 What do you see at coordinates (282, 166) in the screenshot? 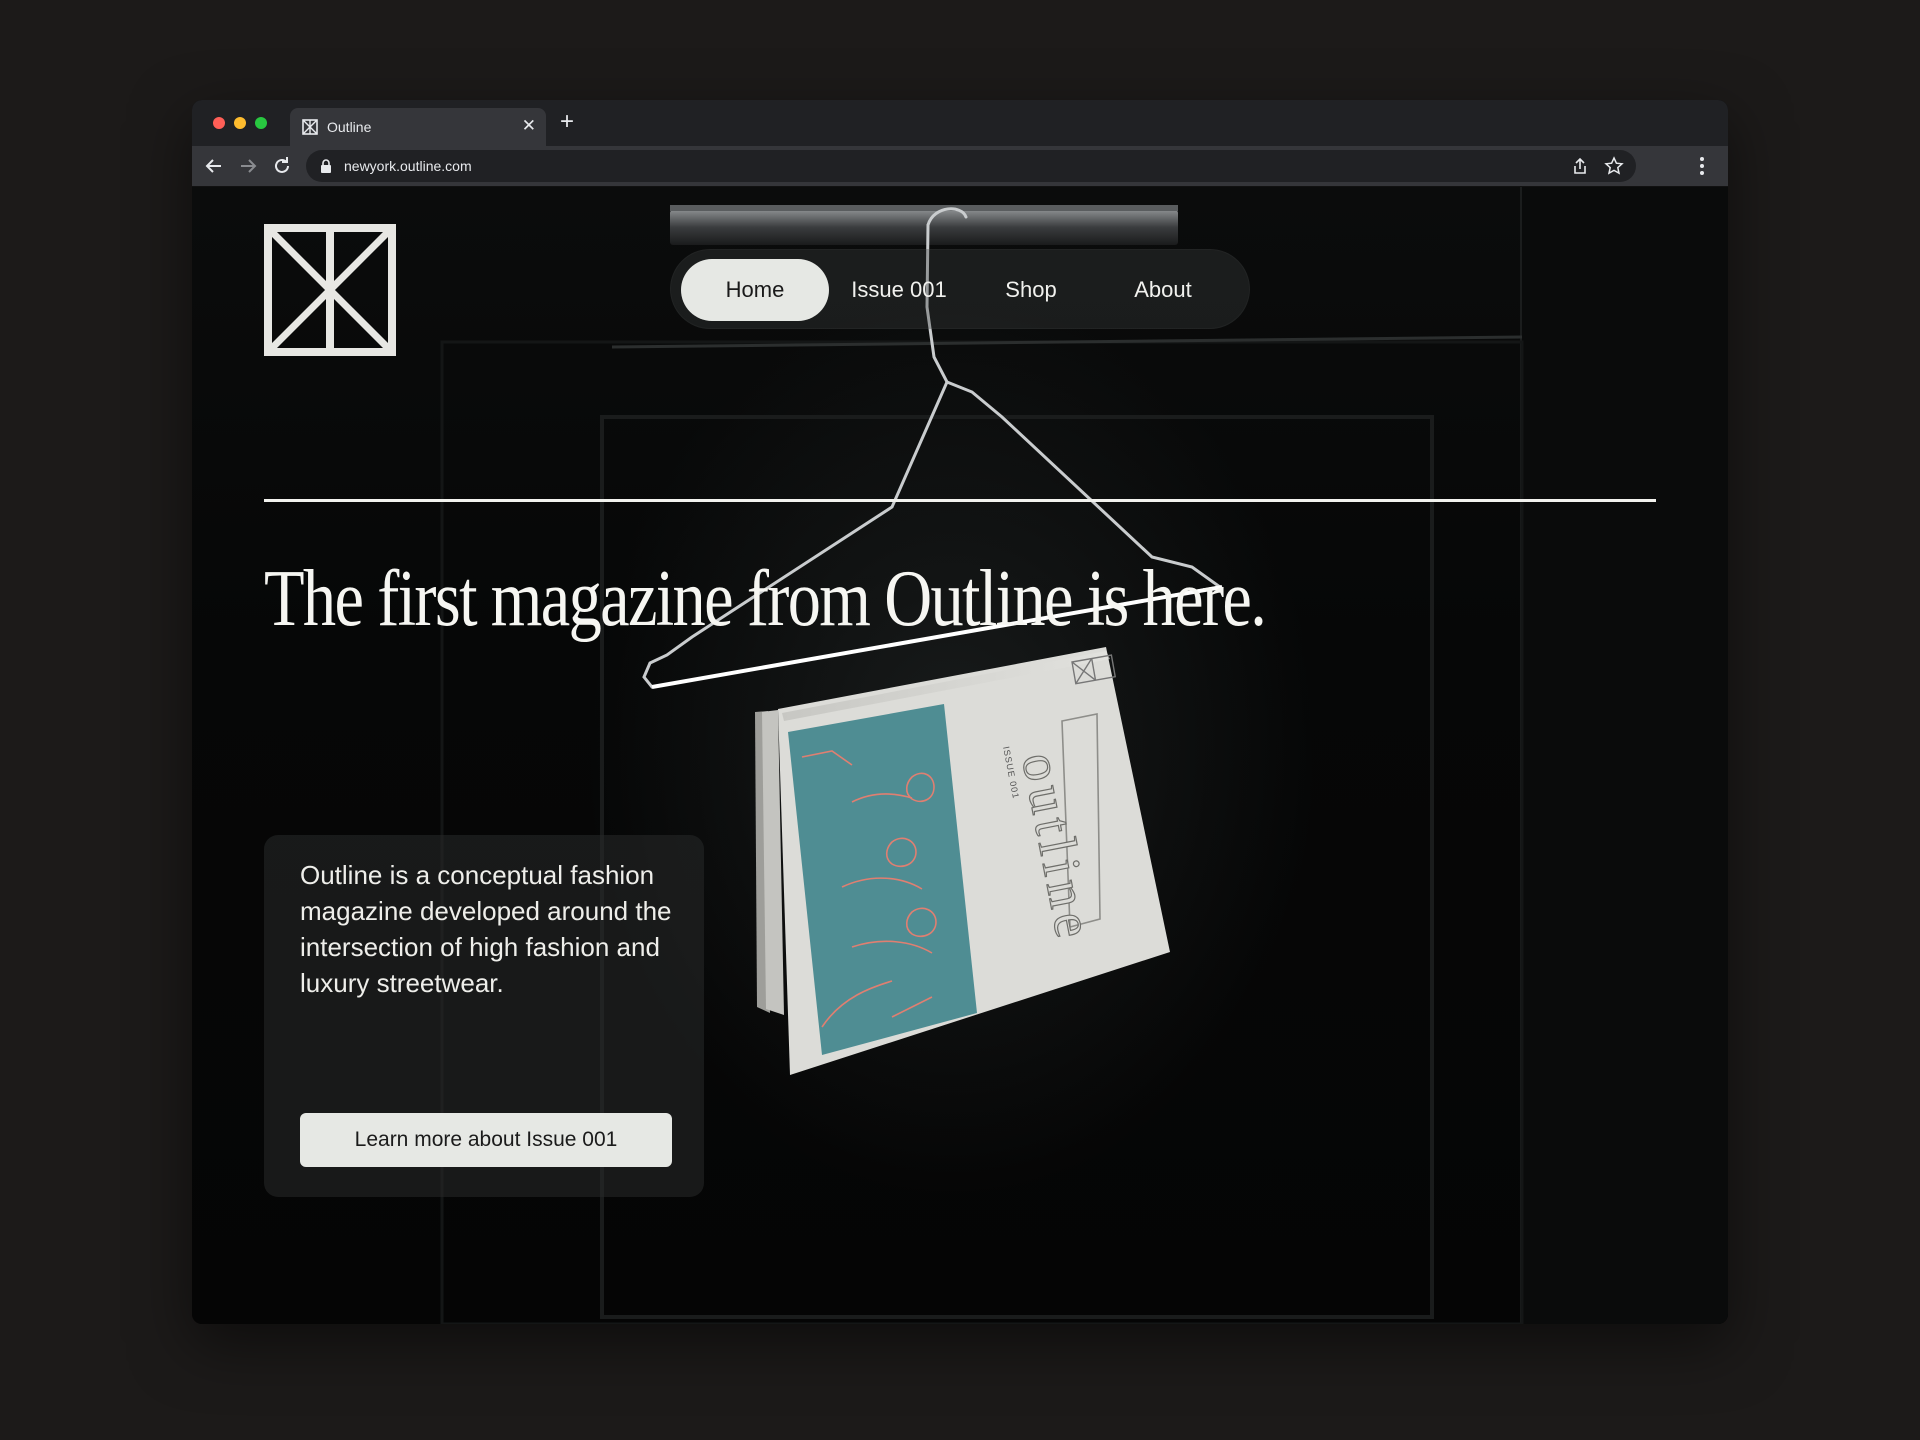
I see `reload-icon` at bounding box center [282, 166].